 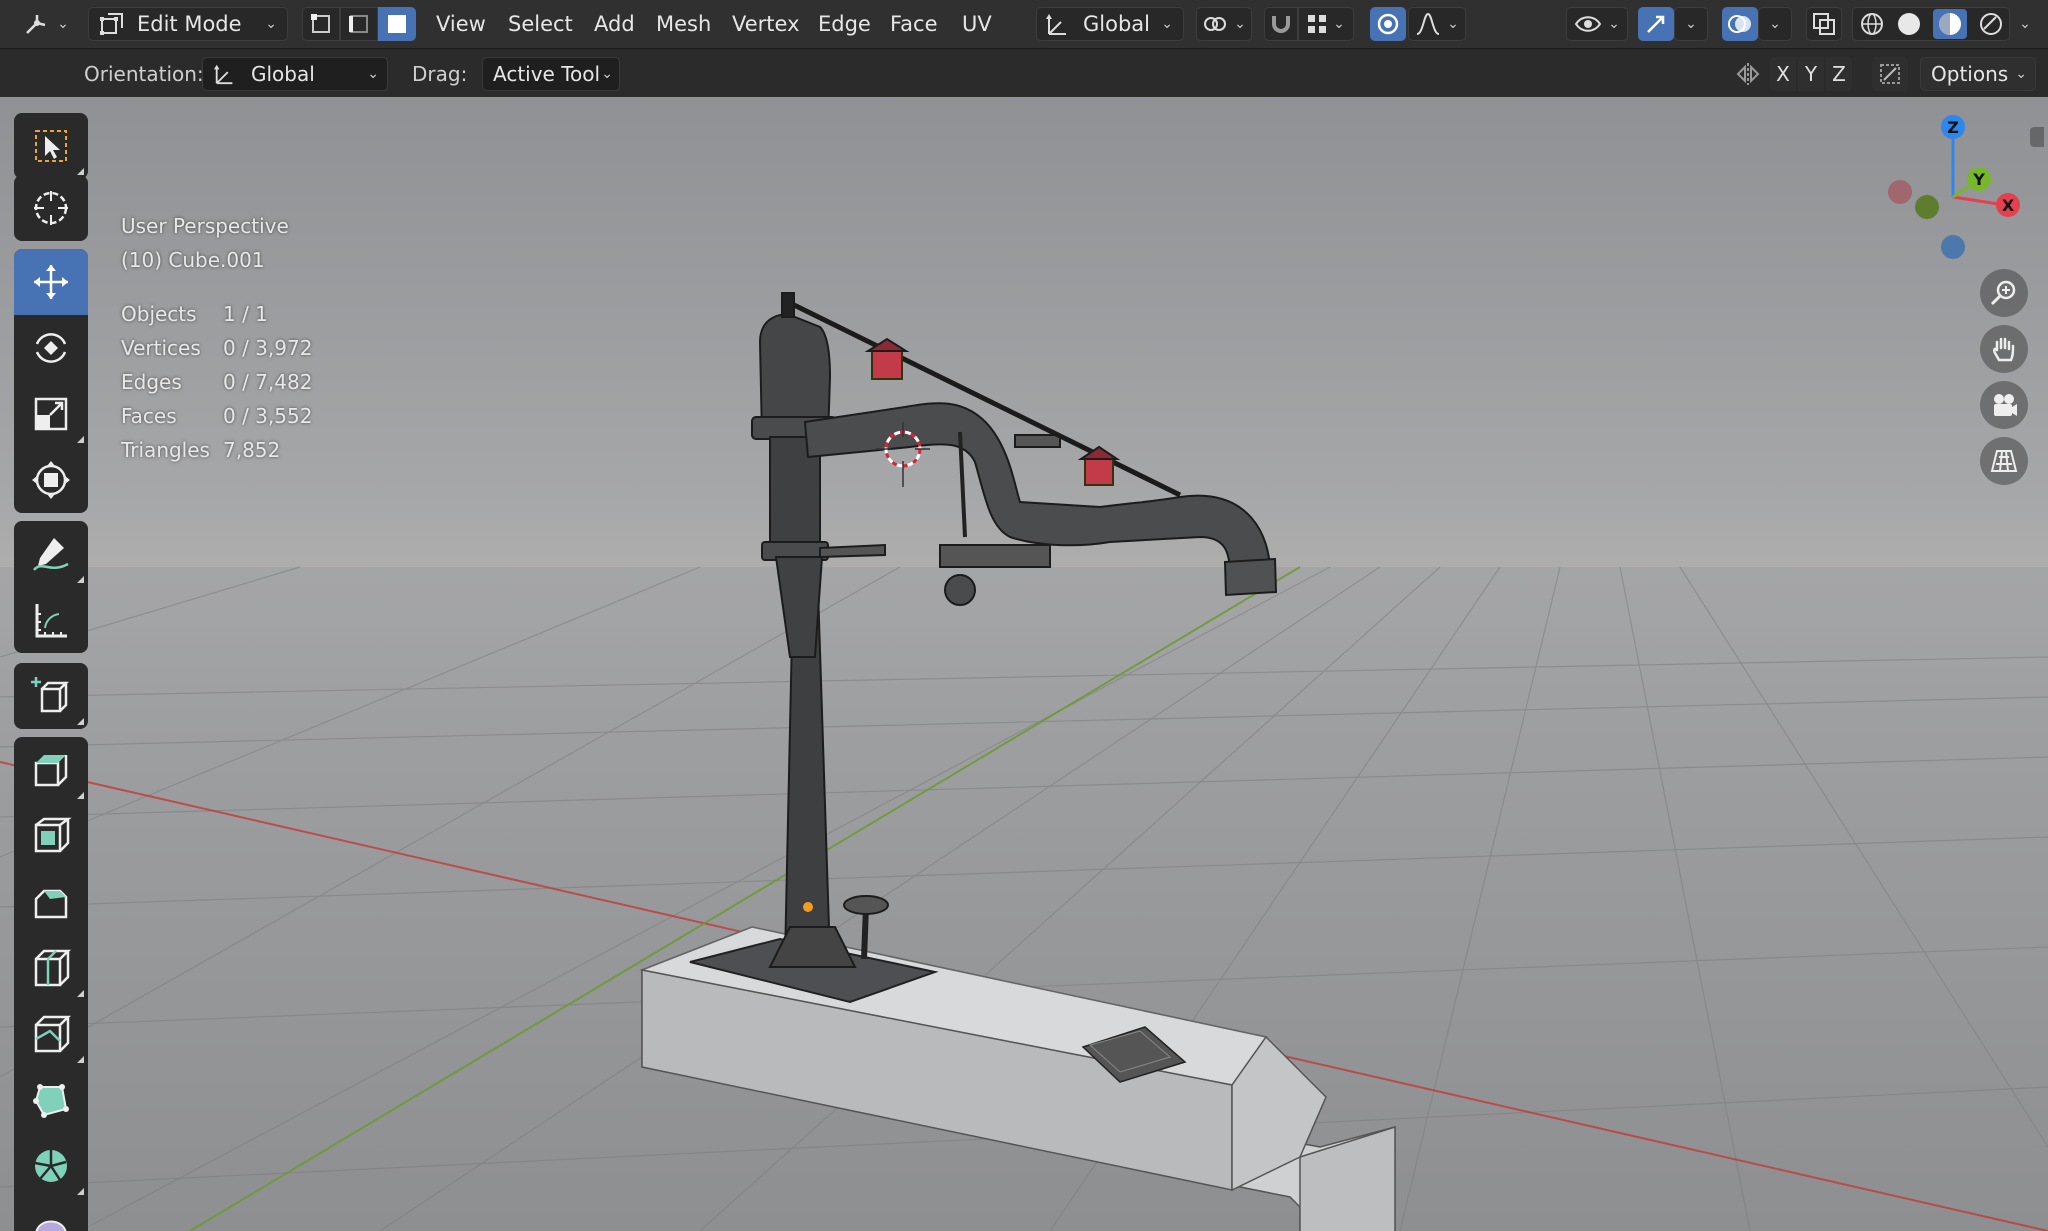 I want to click on menu-edge: Edge, so click(x=844, y=24).